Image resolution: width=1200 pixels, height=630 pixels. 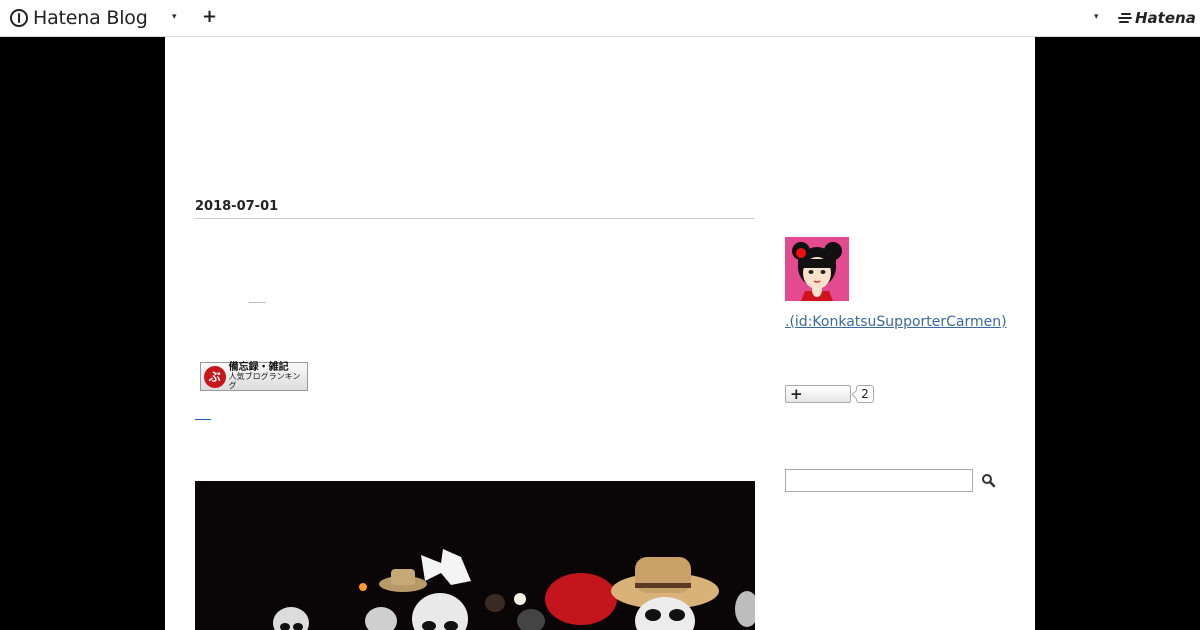 I want to click on entry-date: 2018-07-01, so click(x=475, y=209).